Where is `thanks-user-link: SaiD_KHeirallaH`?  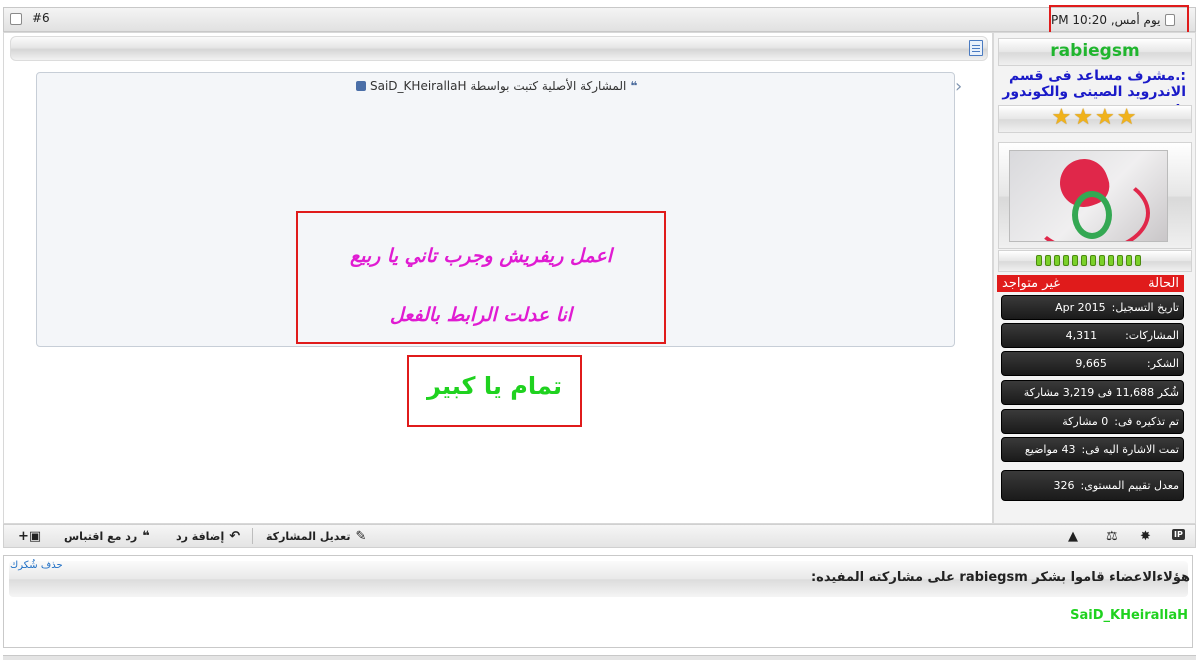 thanks-user-link: SaiD_KHeirallaH is located at coordinates (1094, 615).